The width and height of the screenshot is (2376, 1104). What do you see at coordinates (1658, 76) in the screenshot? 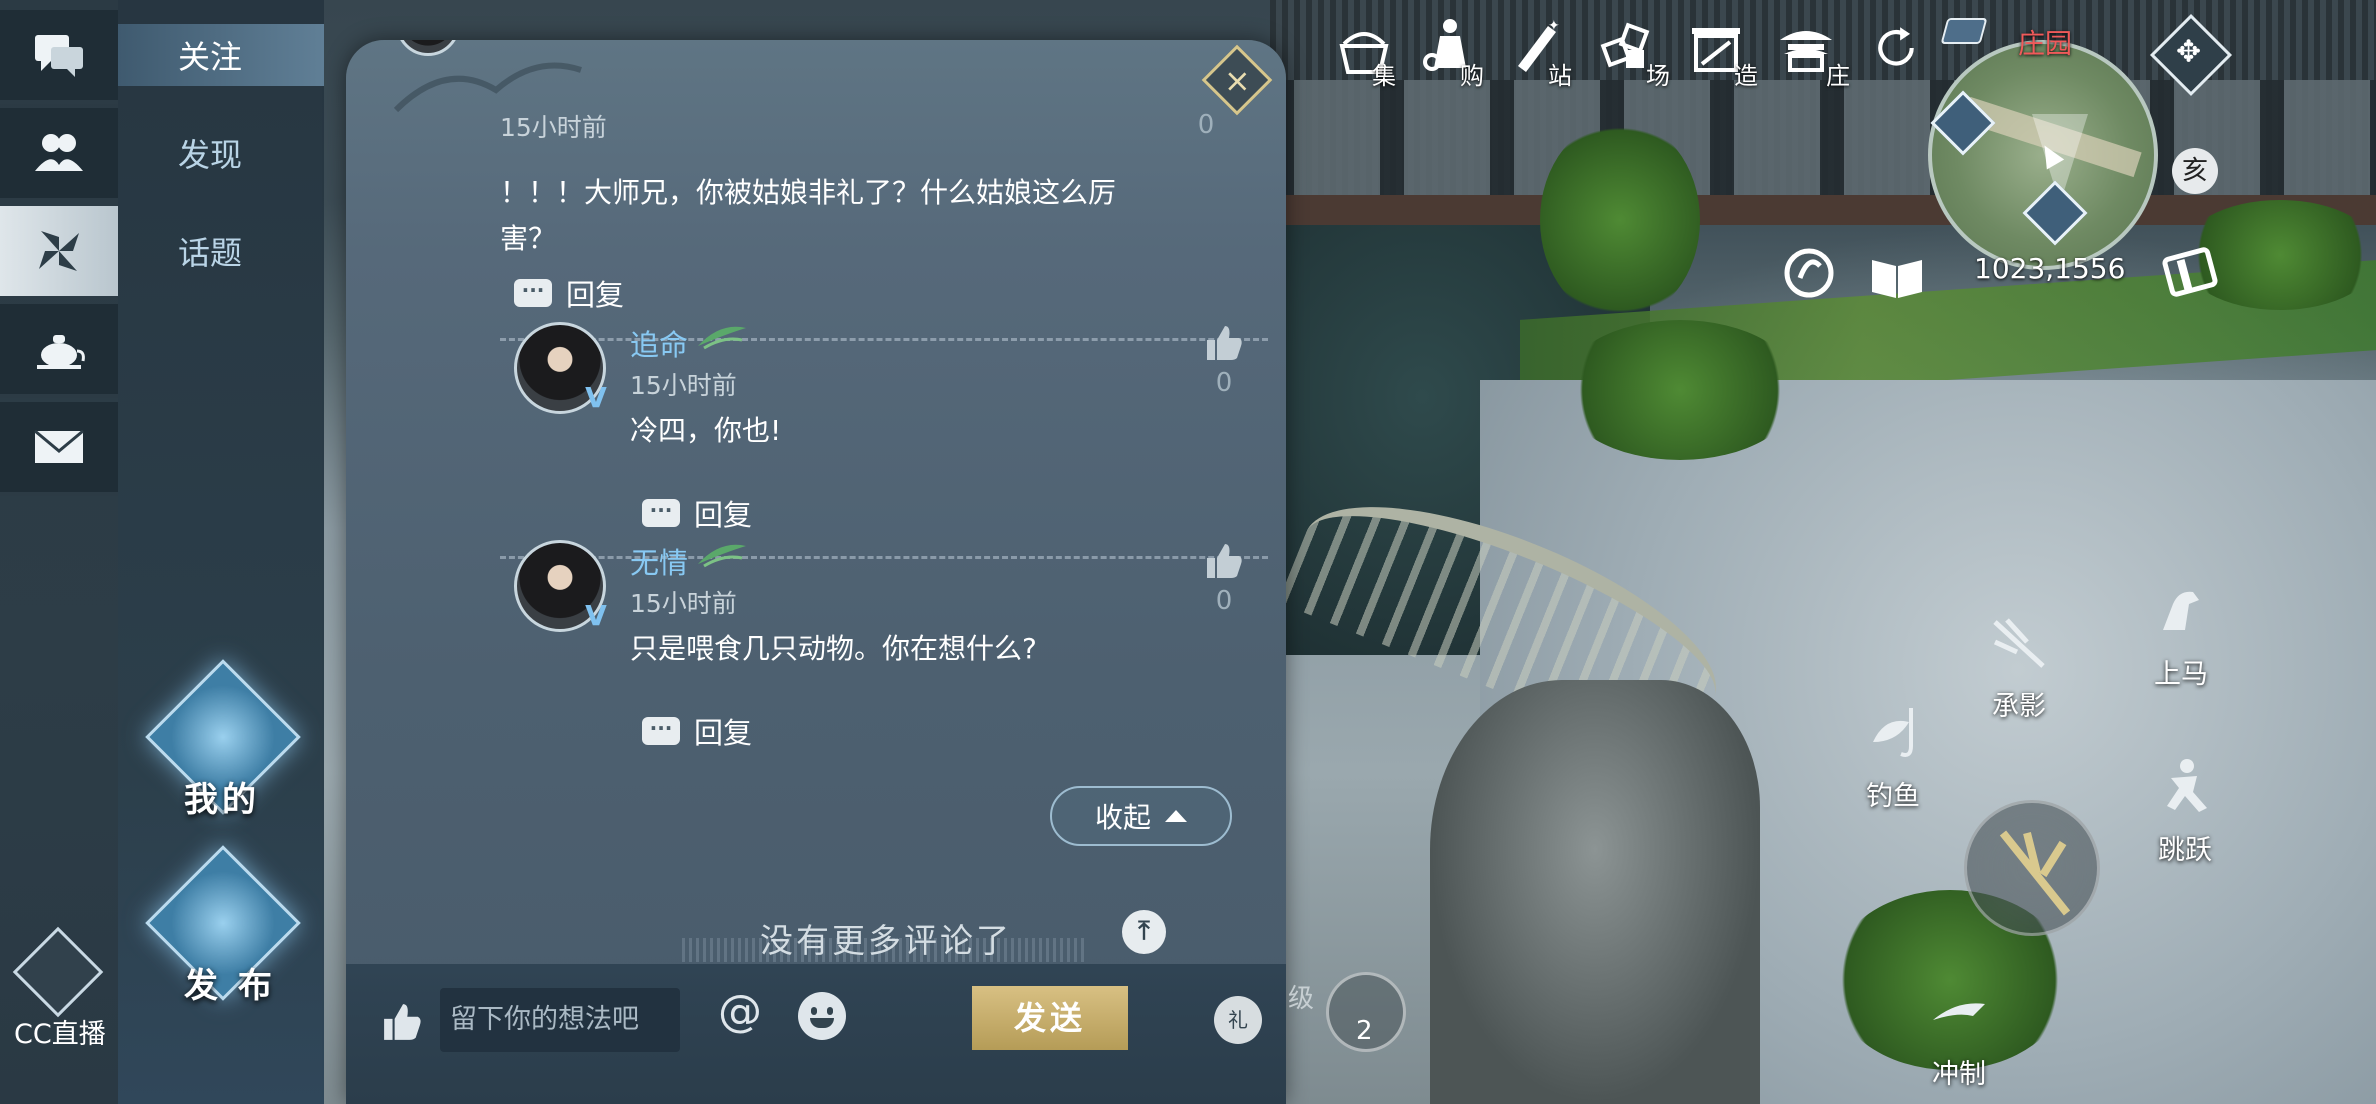
I see `hud-label: 场` at bounding box center [1658, 76].